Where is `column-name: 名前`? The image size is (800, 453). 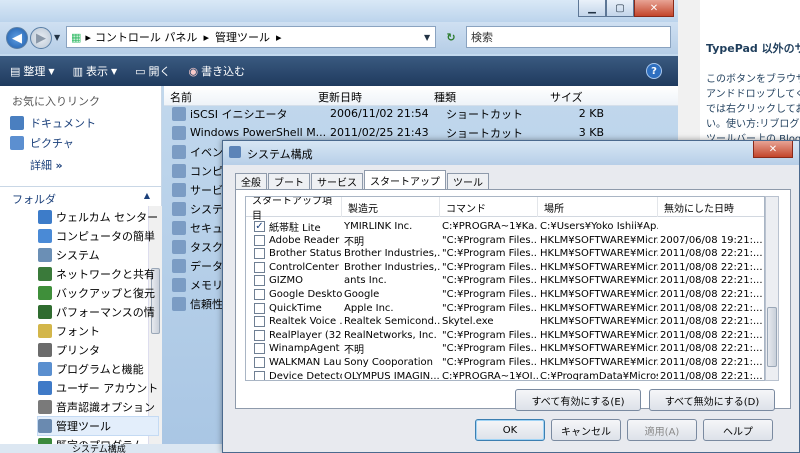 column-name: 名前 is located at coordinates (181, 97).